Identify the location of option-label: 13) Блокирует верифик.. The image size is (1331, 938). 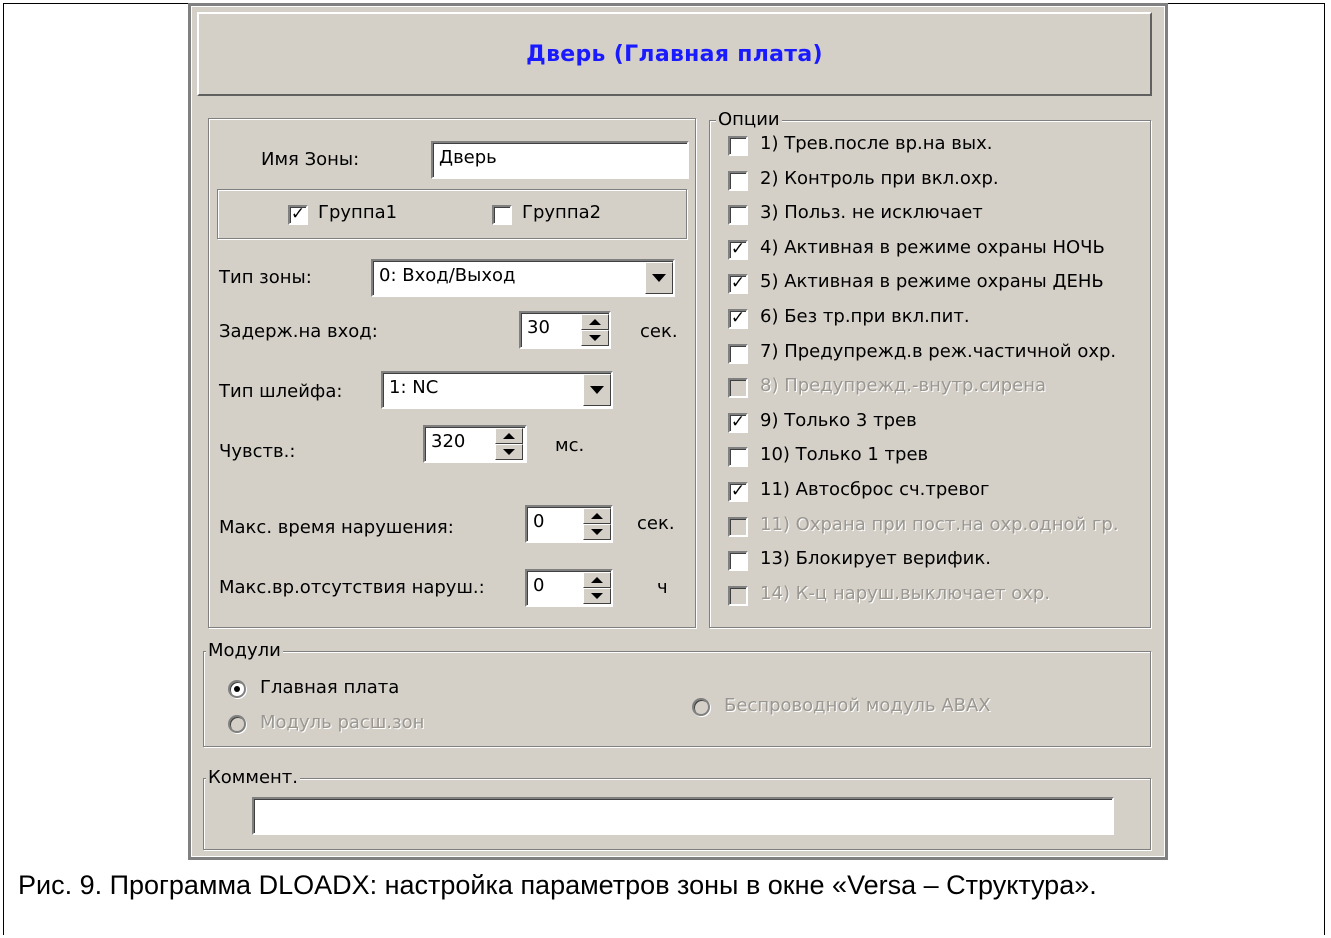
(875, 559).